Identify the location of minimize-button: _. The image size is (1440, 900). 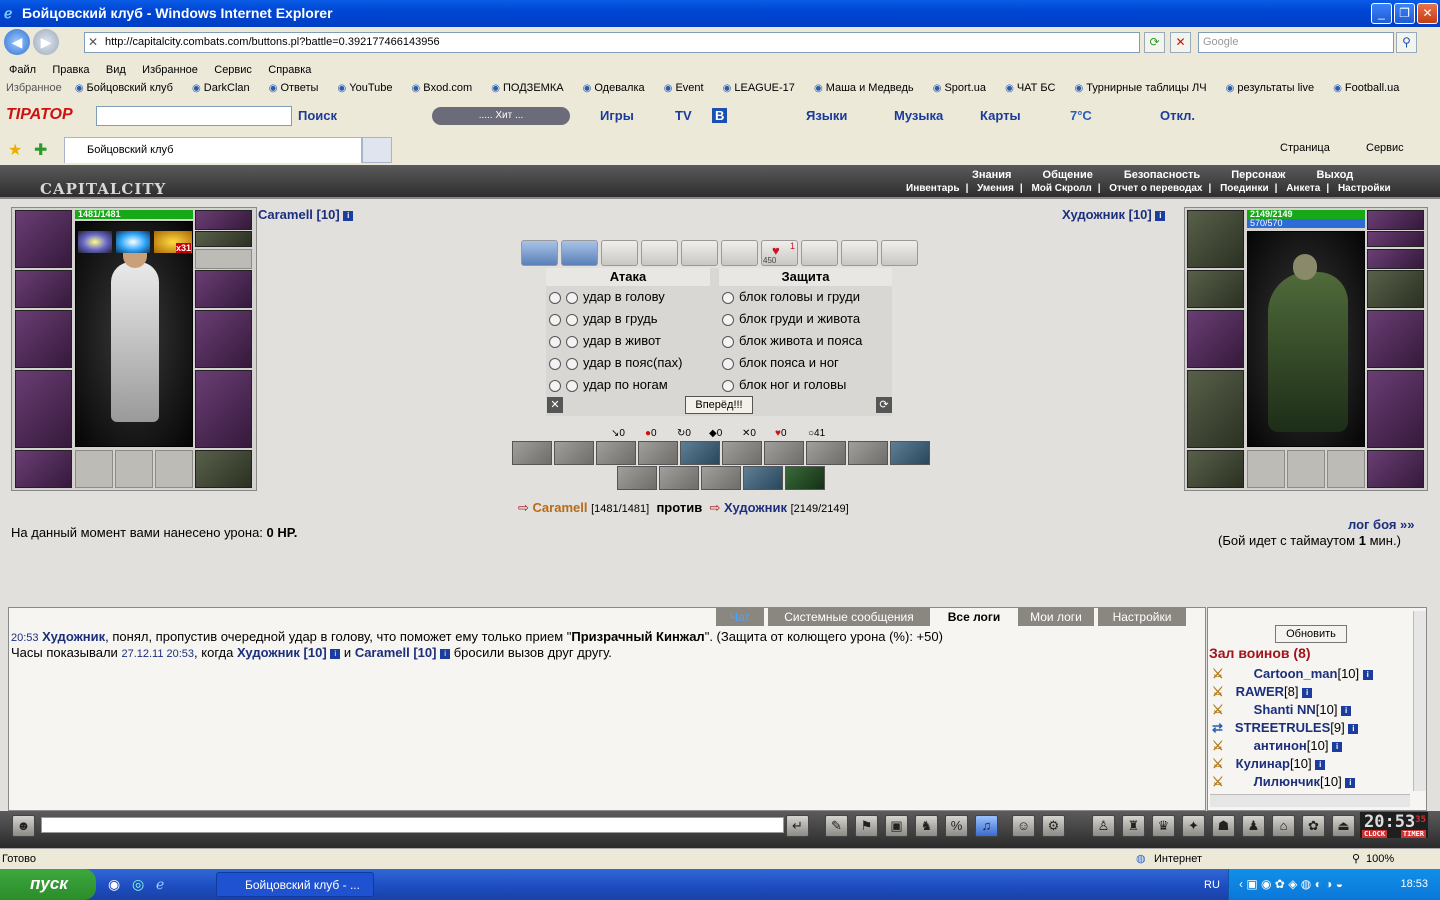
(1381, 13).